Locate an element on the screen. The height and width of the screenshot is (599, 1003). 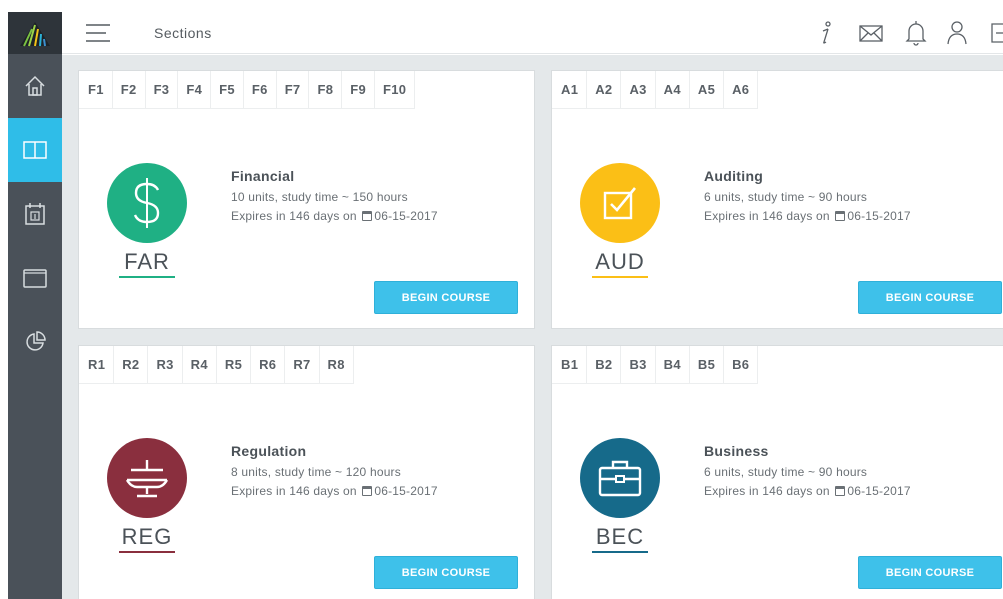
unit-tab: A2 is located at coordinates (604, 90).